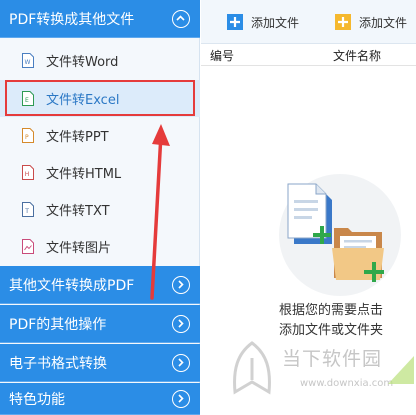 The height and width of the screenshot is (415, 416). Describe the element at coordinates (371, 22) in the screenshot. I see `add-folder-button: 添加文件` at that location.